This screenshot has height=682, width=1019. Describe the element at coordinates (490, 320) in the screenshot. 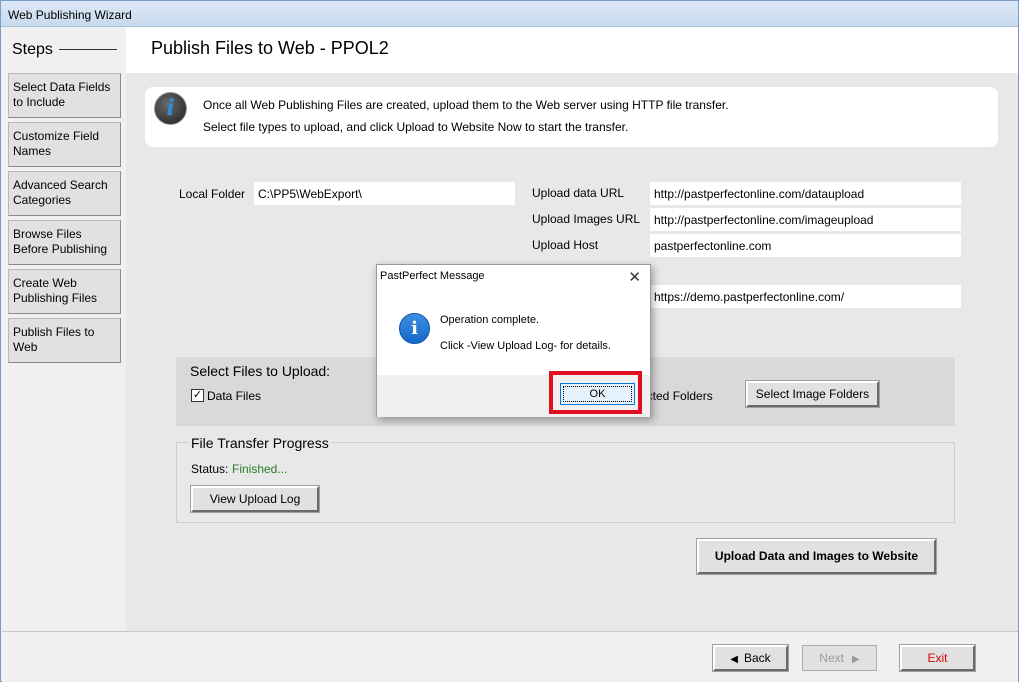

I see `dialog-message-line1: Operation complete.` at that location.